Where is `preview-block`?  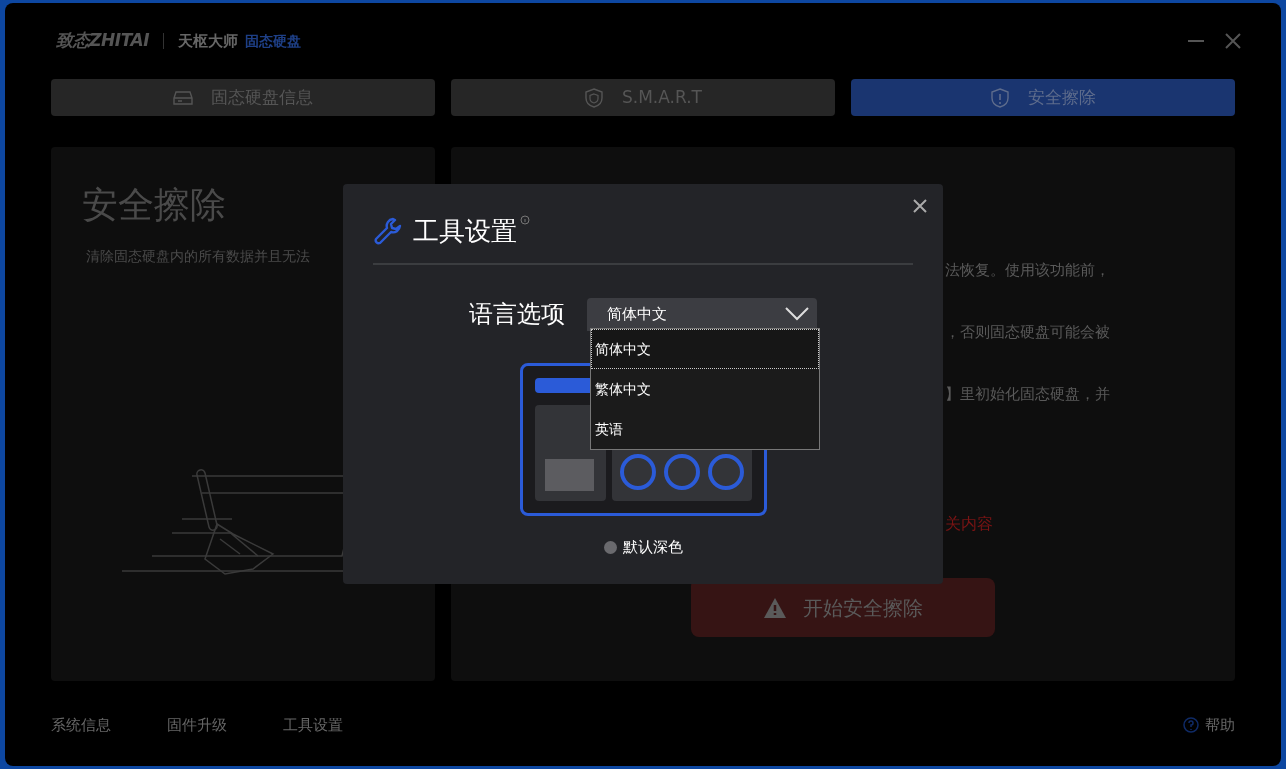
preview-block is located at coordinates (569, 475).